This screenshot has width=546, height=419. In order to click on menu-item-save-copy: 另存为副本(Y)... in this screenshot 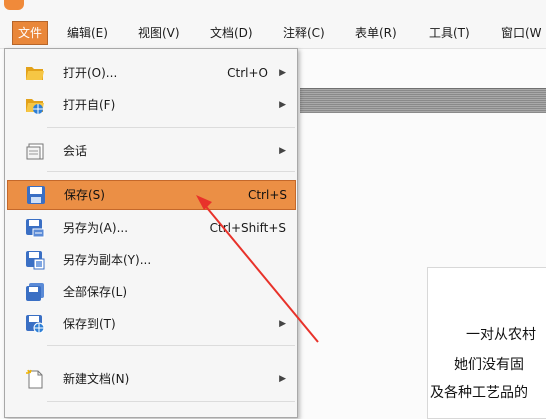, I will do `click(150, 260)`.